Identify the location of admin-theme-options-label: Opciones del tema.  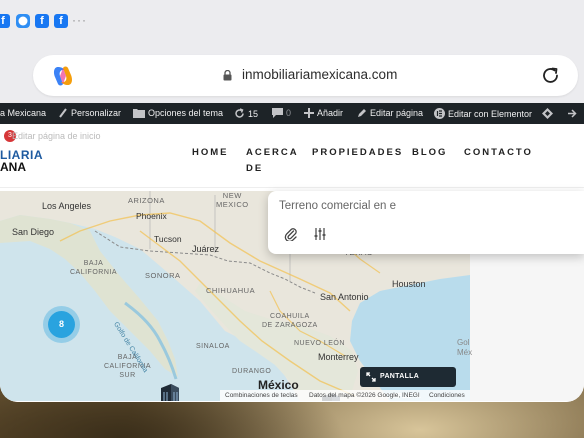
(186, 113).